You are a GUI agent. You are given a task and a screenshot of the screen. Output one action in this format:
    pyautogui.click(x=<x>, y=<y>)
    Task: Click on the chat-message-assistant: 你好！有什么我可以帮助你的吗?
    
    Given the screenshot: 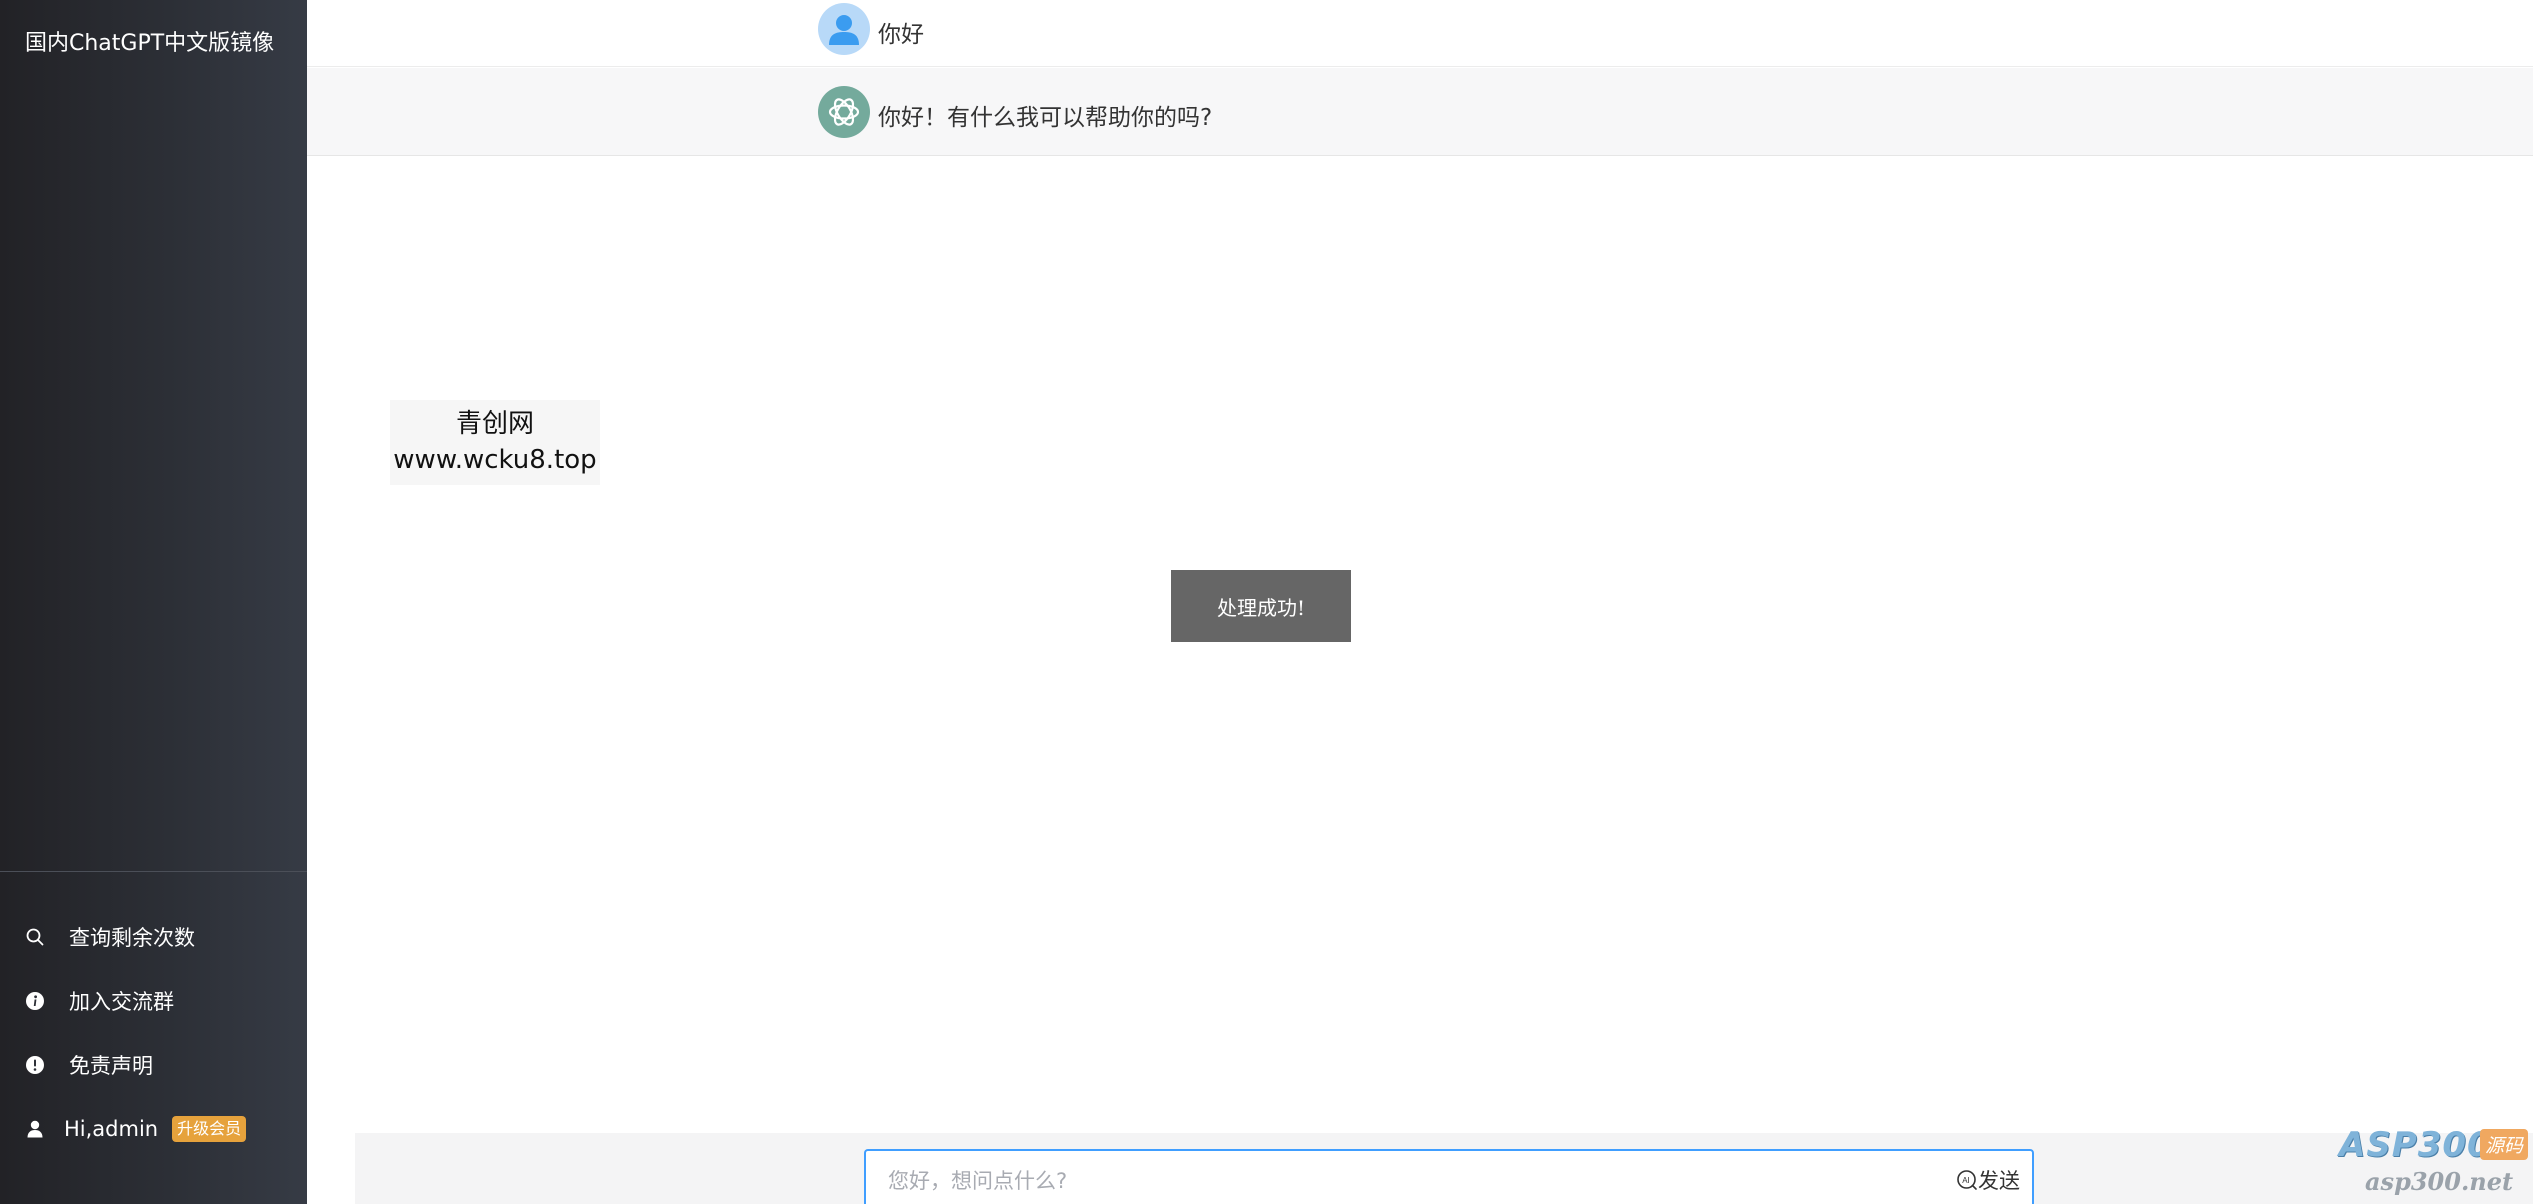 What is the action you would take?
    pyautogui.click(x=1420, y=112)
    